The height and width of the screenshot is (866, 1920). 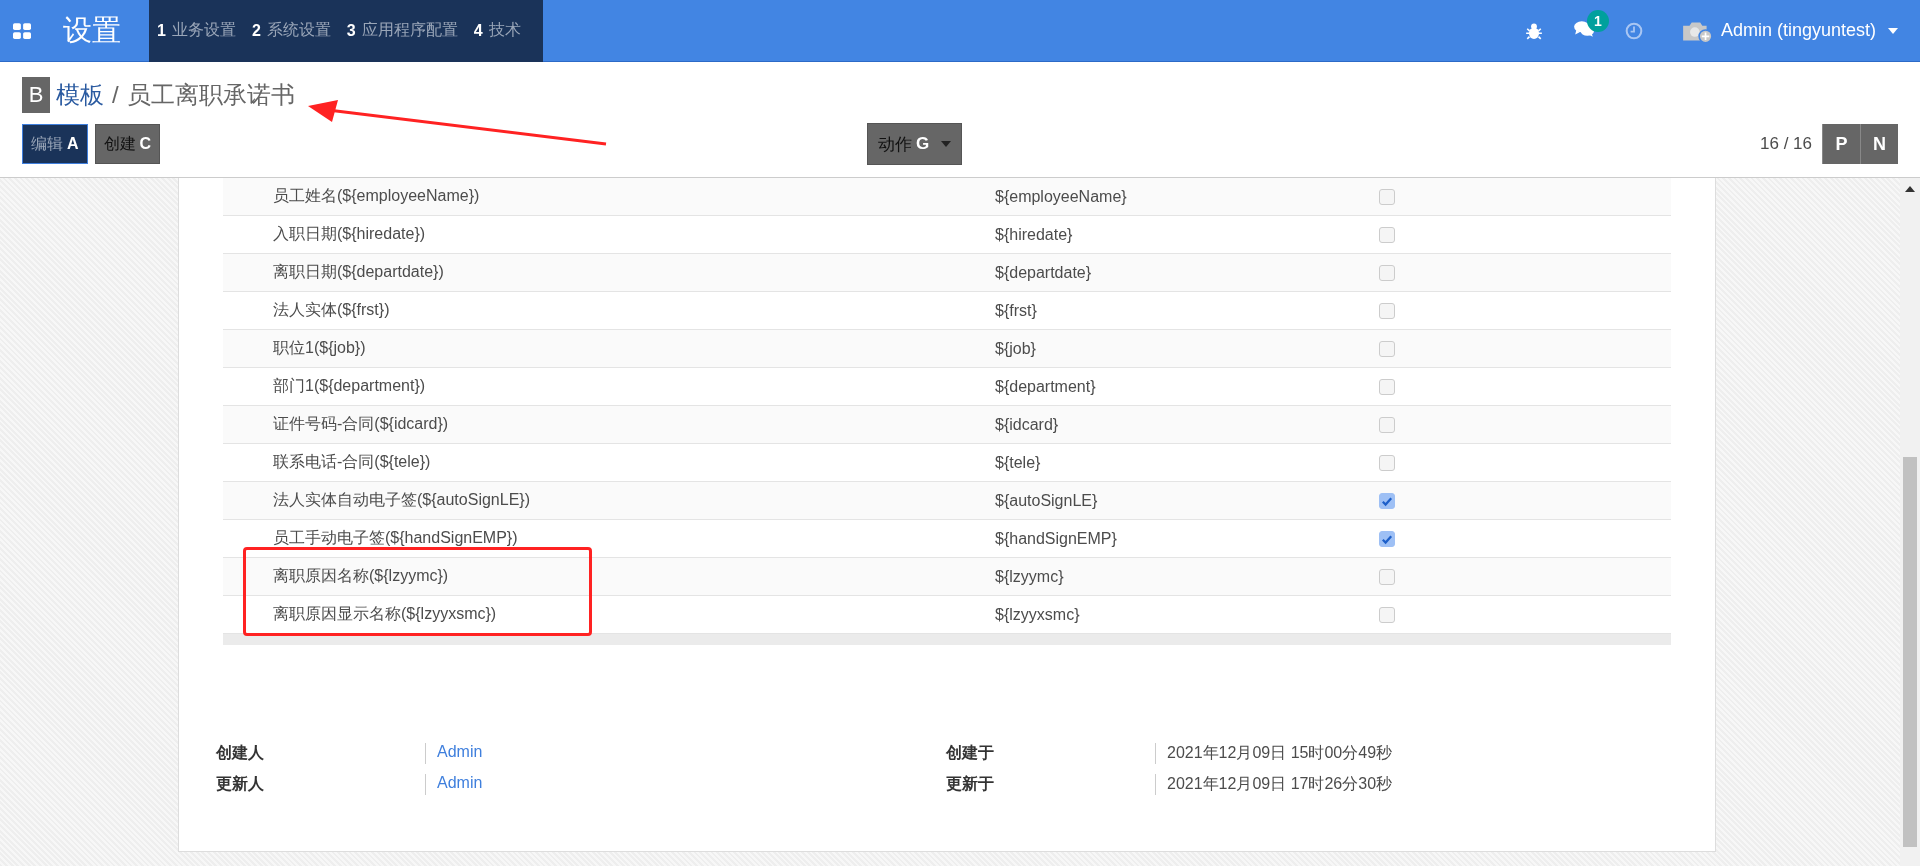 I want to click on menu-item: 2 系统设置, so click(x=291, y=30).